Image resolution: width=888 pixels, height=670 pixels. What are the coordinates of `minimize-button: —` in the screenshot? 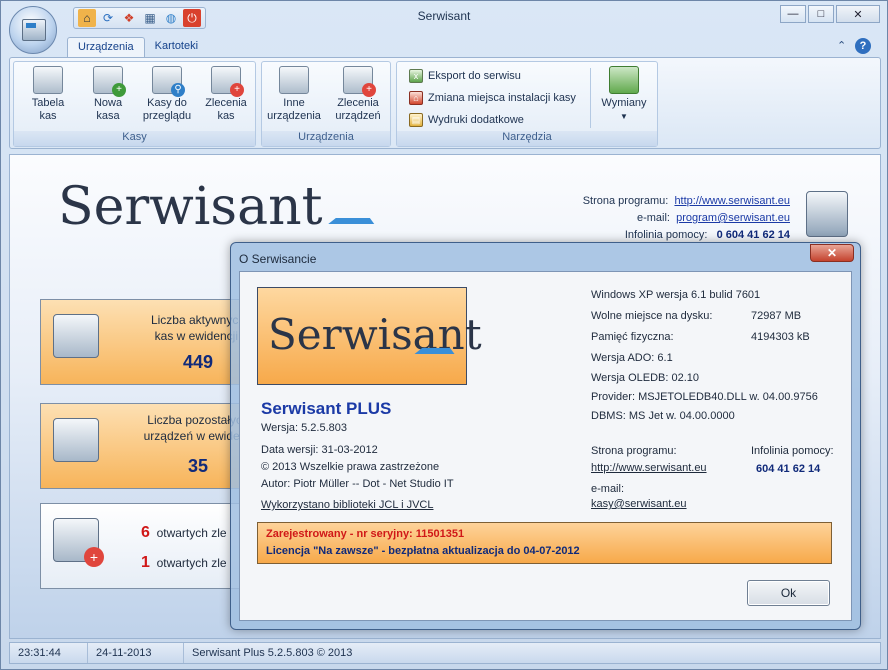 It's located at (793, 14).